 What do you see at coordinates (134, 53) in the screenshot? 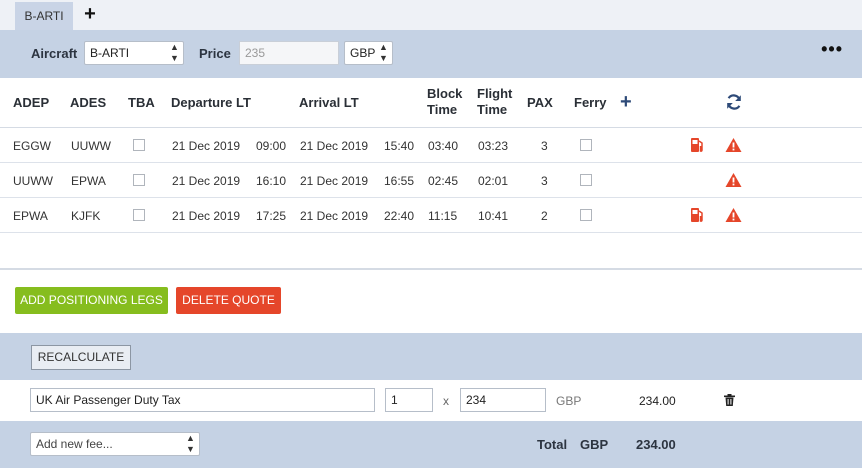
I see `aircraft-select: B-ARTI ▲ ▼` at bounding box center [134, 53].